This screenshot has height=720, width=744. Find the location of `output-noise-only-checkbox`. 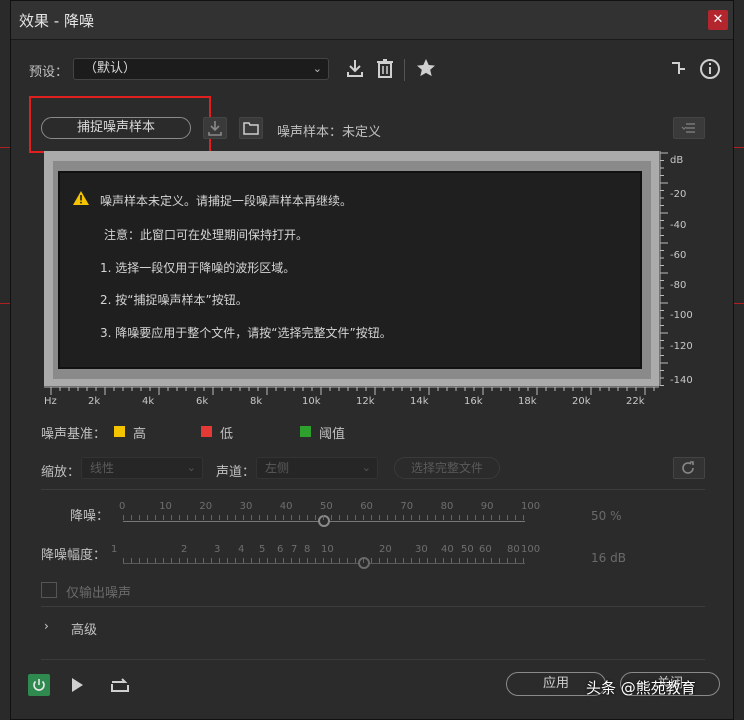

output-noise-only-checkbox is located at coordinates (49, 590).